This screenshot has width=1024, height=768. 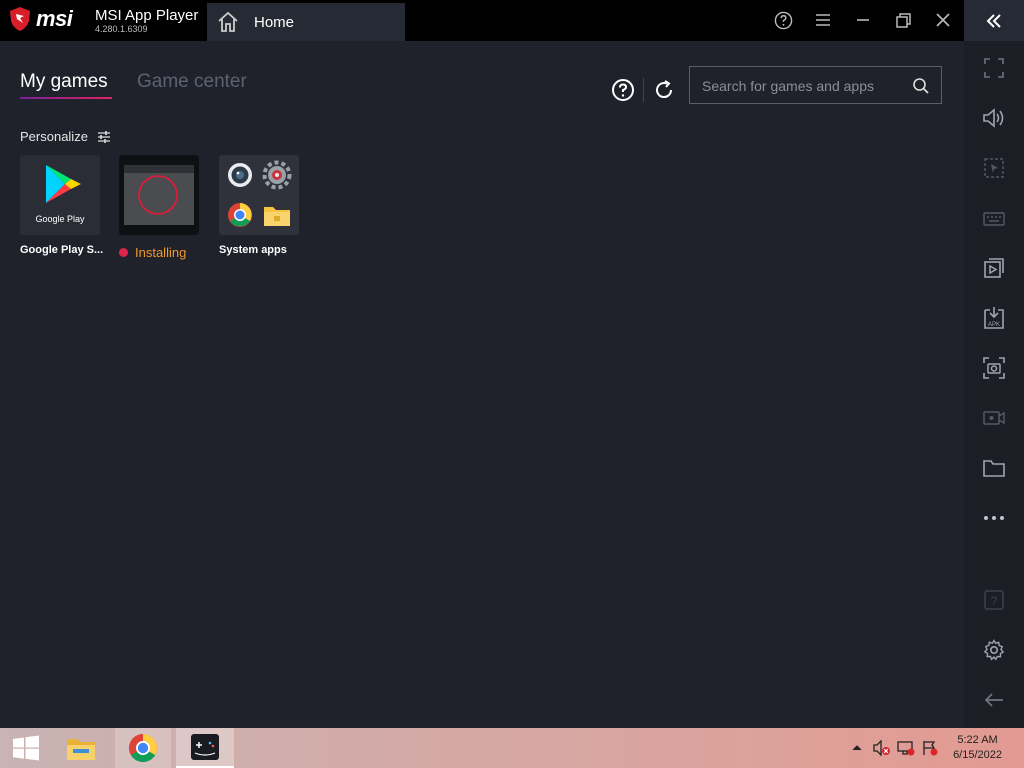 I want to click on network-disconnected-icon, so click(x=906, y=748).